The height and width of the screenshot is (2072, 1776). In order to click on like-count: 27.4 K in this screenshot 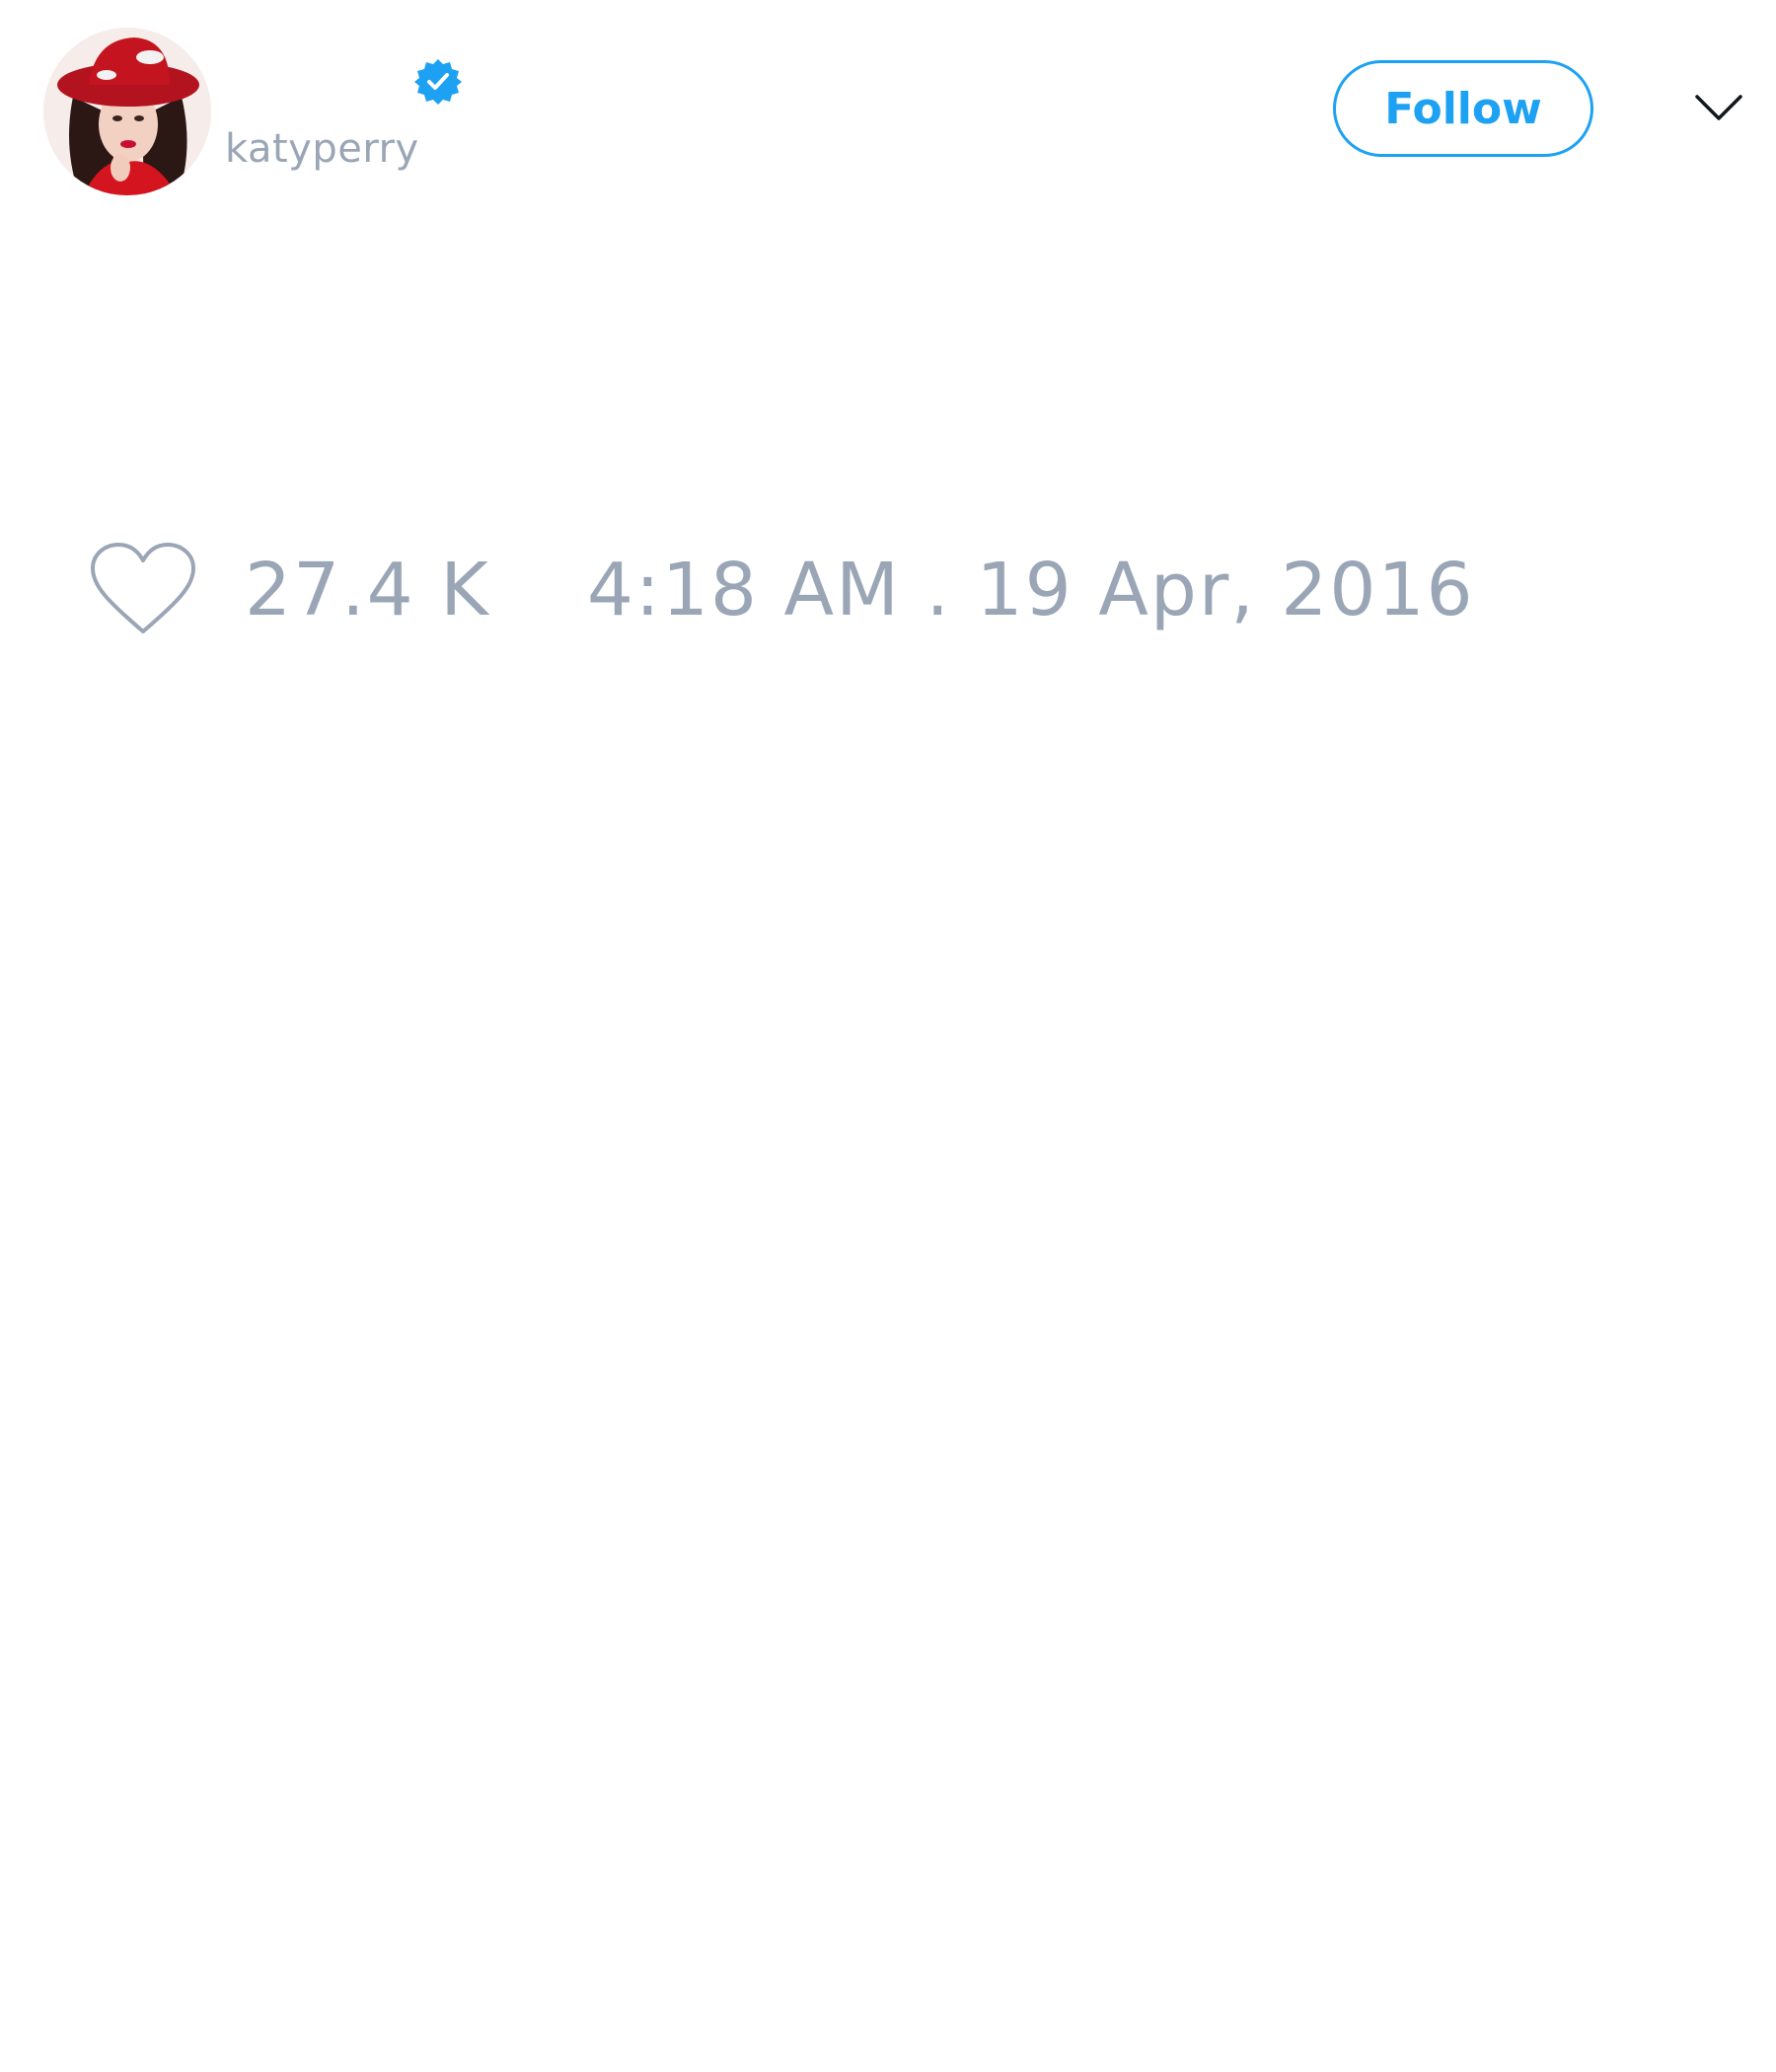, I will do `click(368, 590)`.